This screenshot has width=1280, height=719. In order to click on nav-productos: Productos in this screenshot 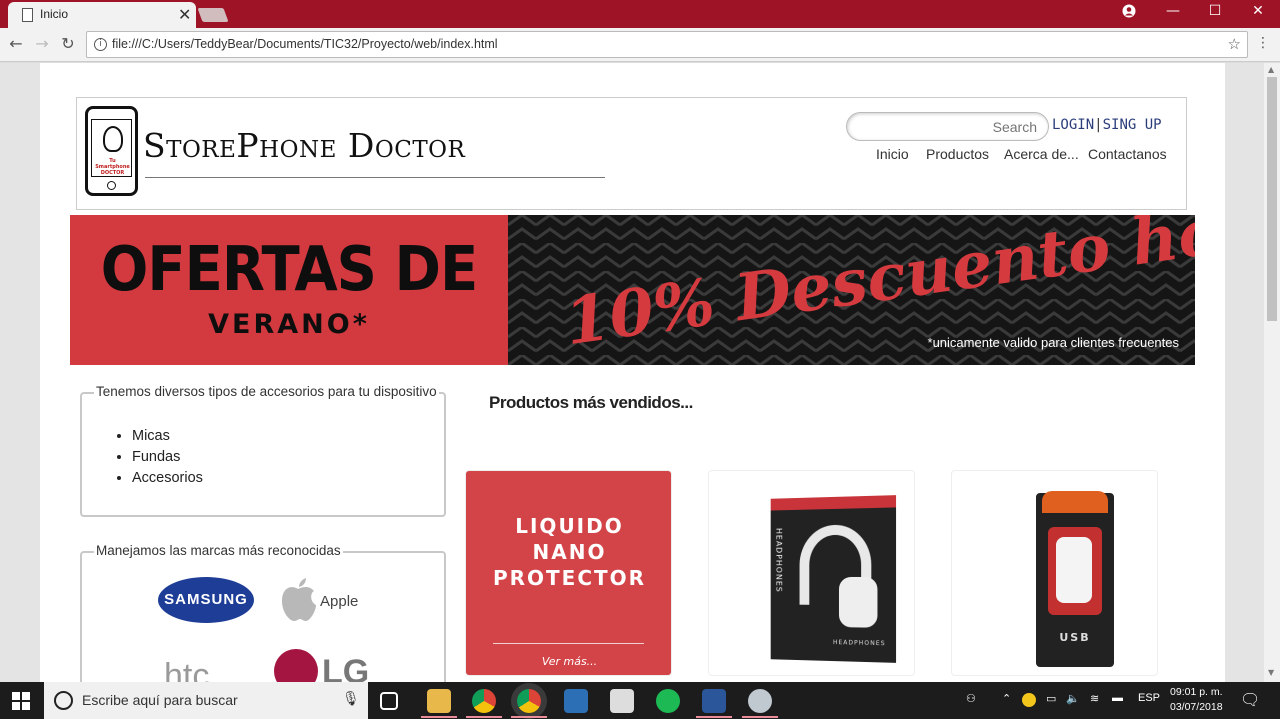, I will do `click(957, 154)`.